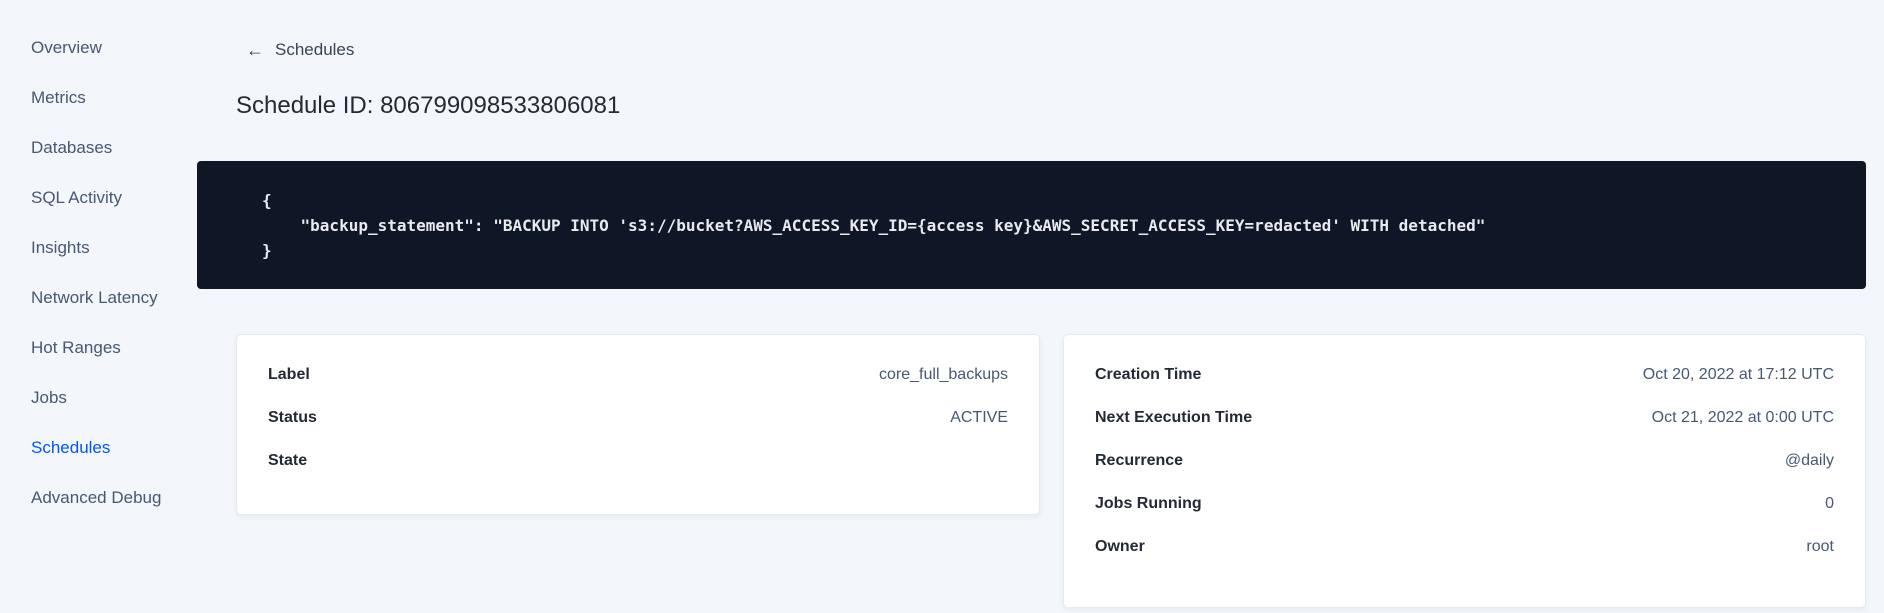  Describe the element at coordinates (289, 374) in the screenshot. I see `detail-row-label: Label` at that location.